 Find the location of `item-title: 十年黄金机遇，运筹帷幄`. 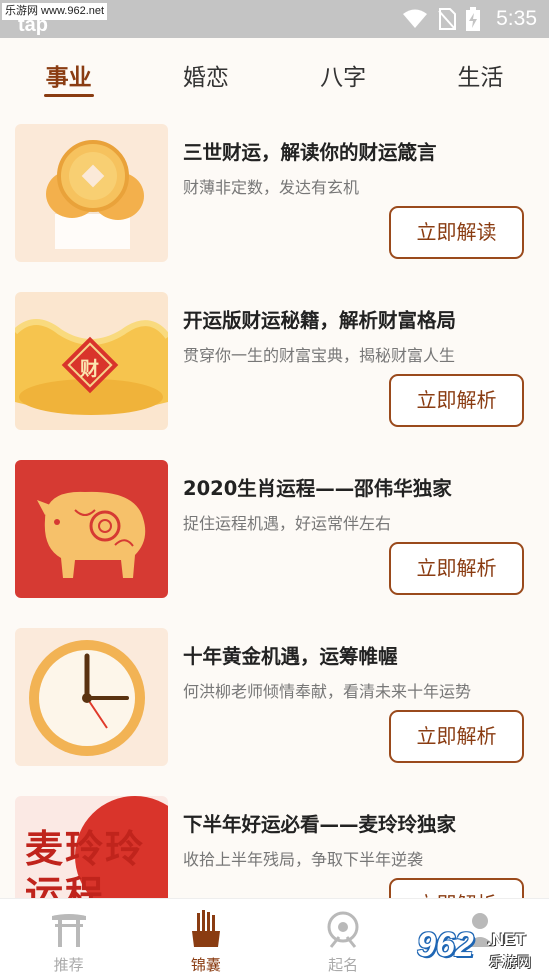

item-title: 十年黄金机遇，运筹帷幄 is located at coordinates (290, 656).